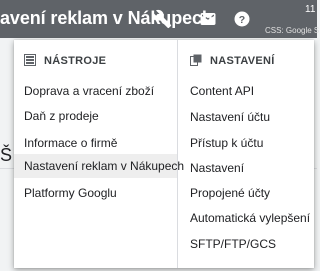 This screenshot has width=320, height=271. I want to click on wrench-icon, so click(162, 19).